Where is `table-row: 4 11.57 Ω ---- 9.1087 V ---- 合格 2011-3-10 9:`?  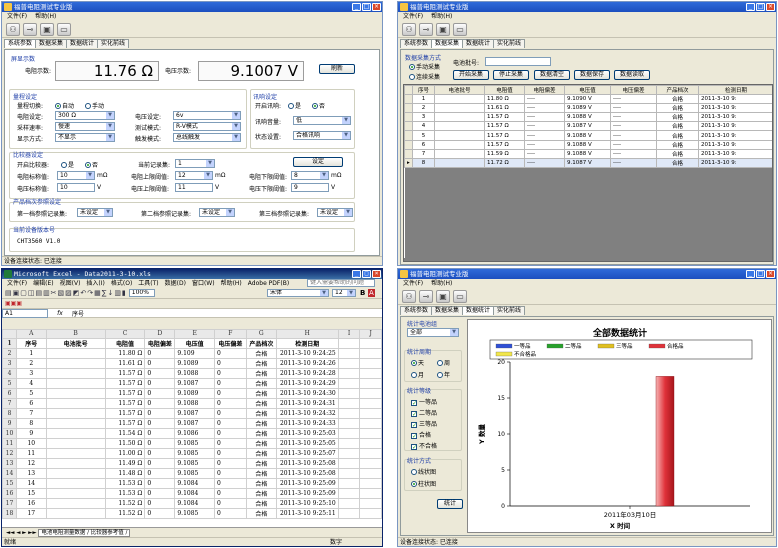 table-row: 4 11.57 Ω ---- 9.1087 V ---- 合格 2011-3-10 9: is located at coordinates (588, 126).